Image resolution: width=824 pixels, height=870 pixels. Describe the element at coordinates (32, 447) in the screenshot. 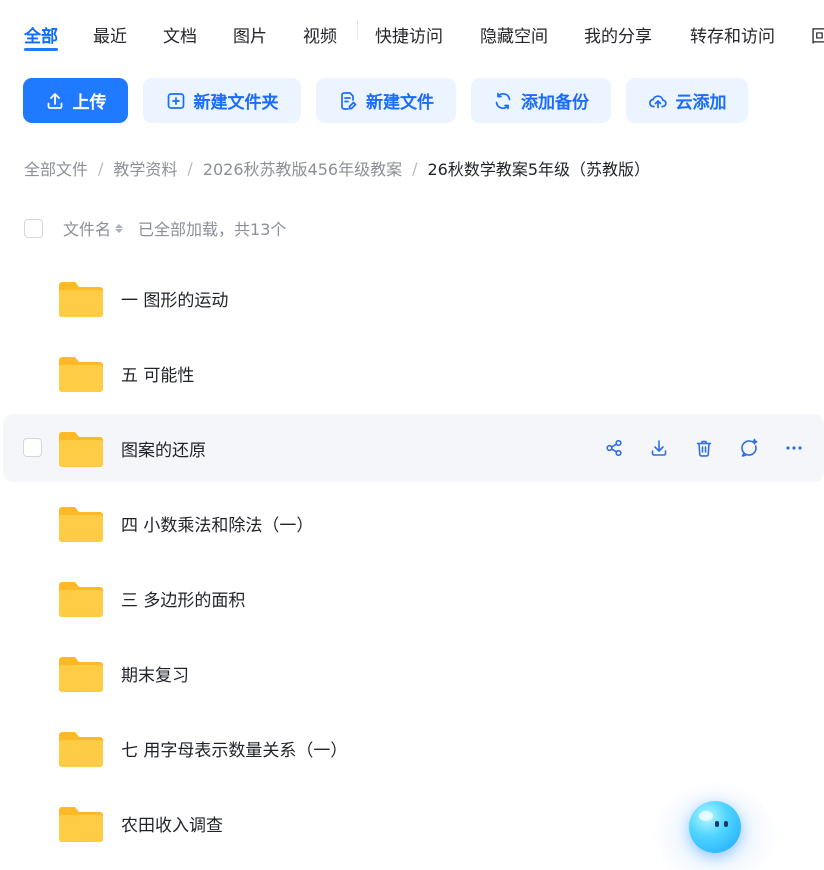

I see `row-checkbox` at that location.